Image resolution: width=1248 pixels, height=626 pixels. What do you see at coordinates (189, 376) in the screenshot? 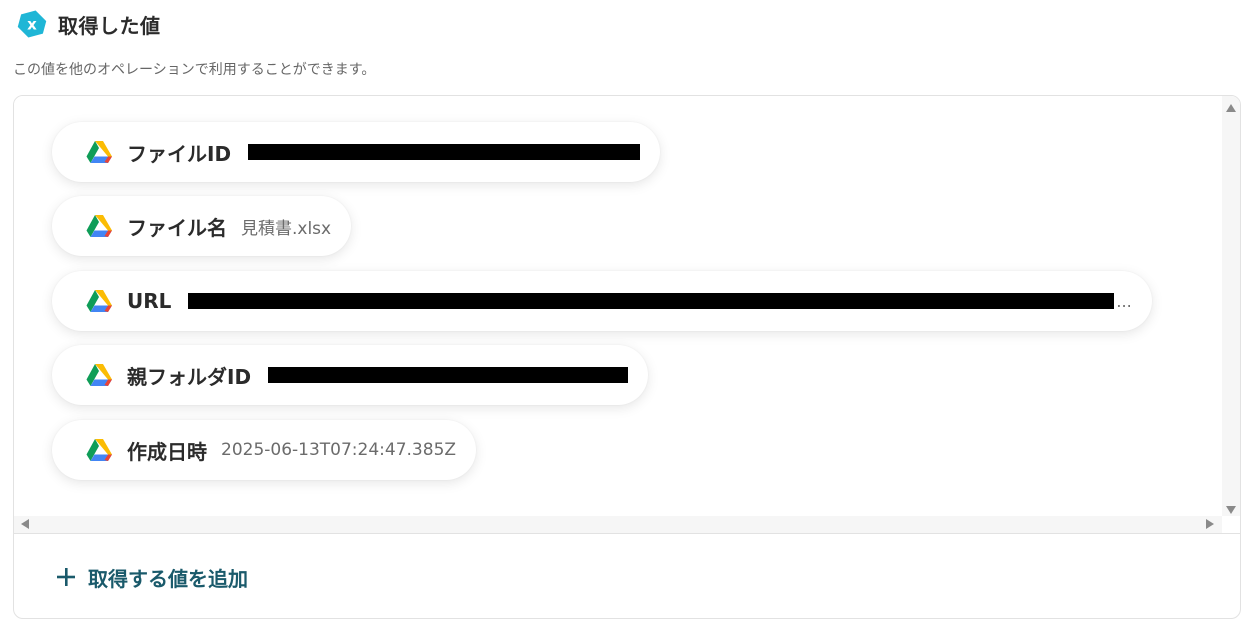
I see `value-item-label: 親フォルダID` at bounding box center [189, 376].